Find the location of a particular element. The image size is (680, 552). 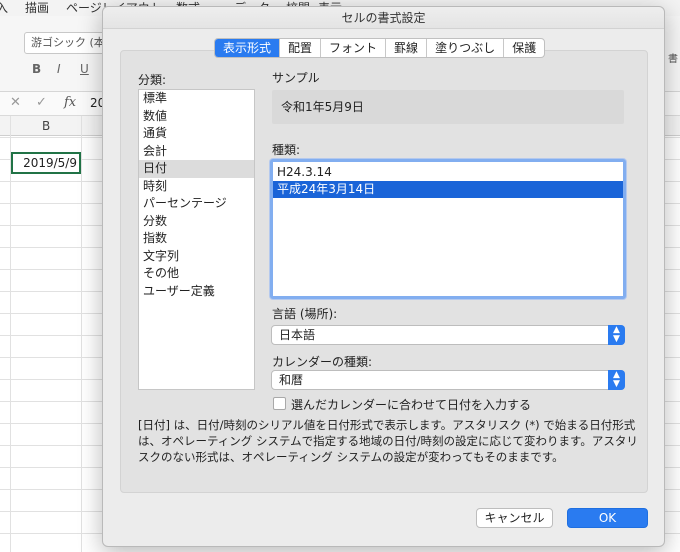

ribbon-right-label: 書 is located at coordinates (673, 59).